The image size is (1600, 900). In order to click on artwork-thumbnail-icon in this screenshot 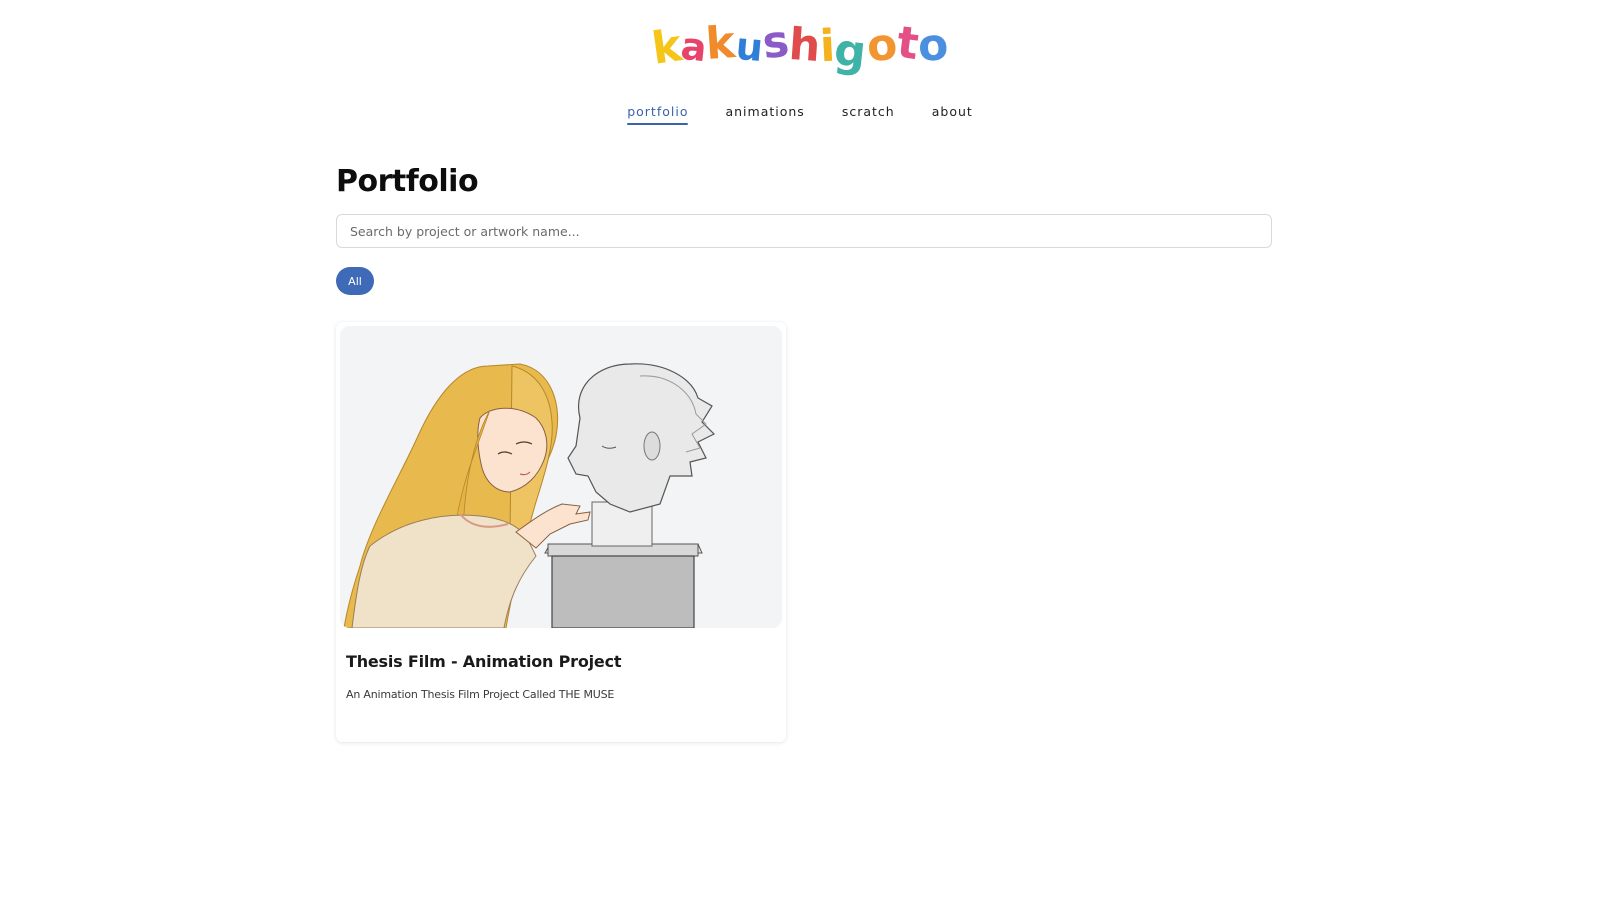, I will do `click(561, 477)`.